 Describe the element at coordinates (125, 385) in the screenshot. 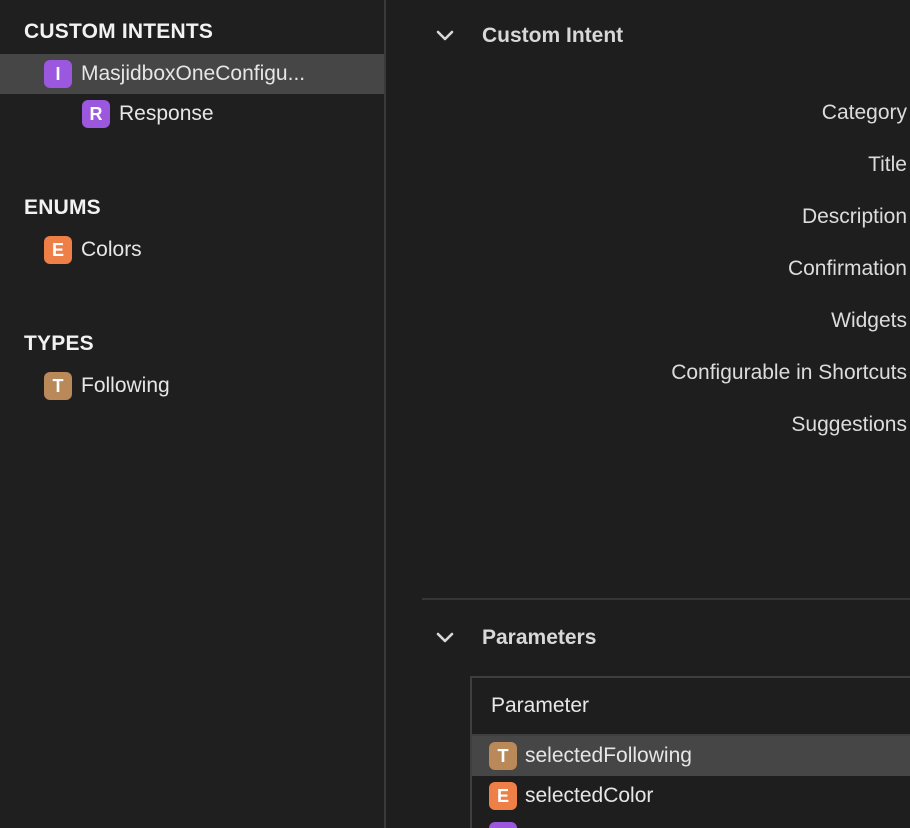

I see `sidebar-item-label: Following` at that location.